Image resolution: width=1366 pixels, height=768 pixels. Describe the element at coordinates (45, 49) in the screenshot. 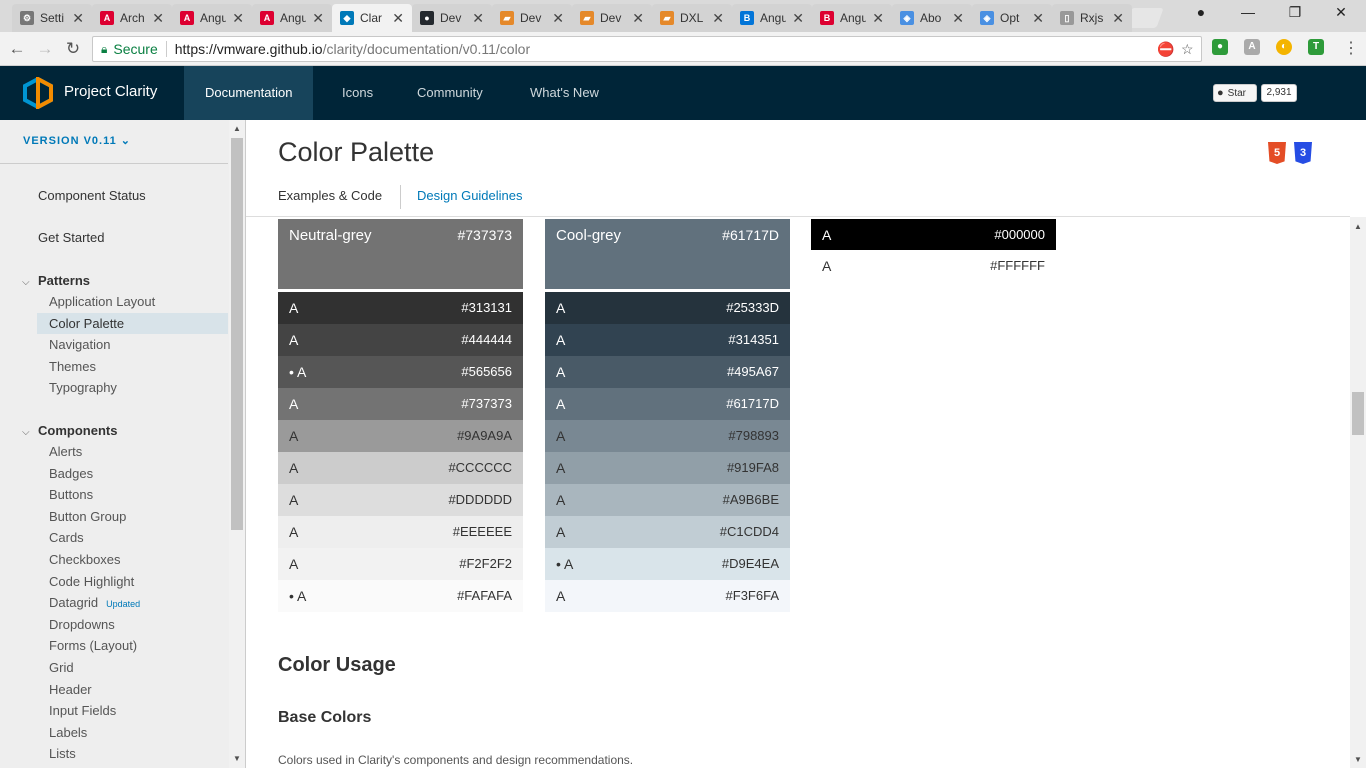

I see `forward-icon: →` at that location.